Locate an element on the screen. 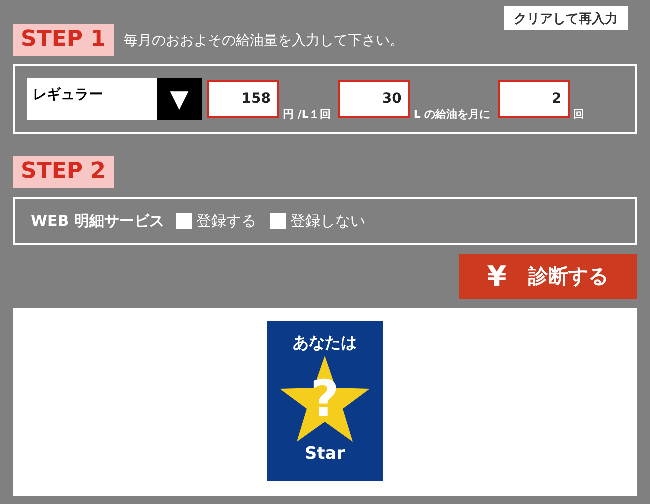  unit-label: 回 is located at coordinates (579, 114).